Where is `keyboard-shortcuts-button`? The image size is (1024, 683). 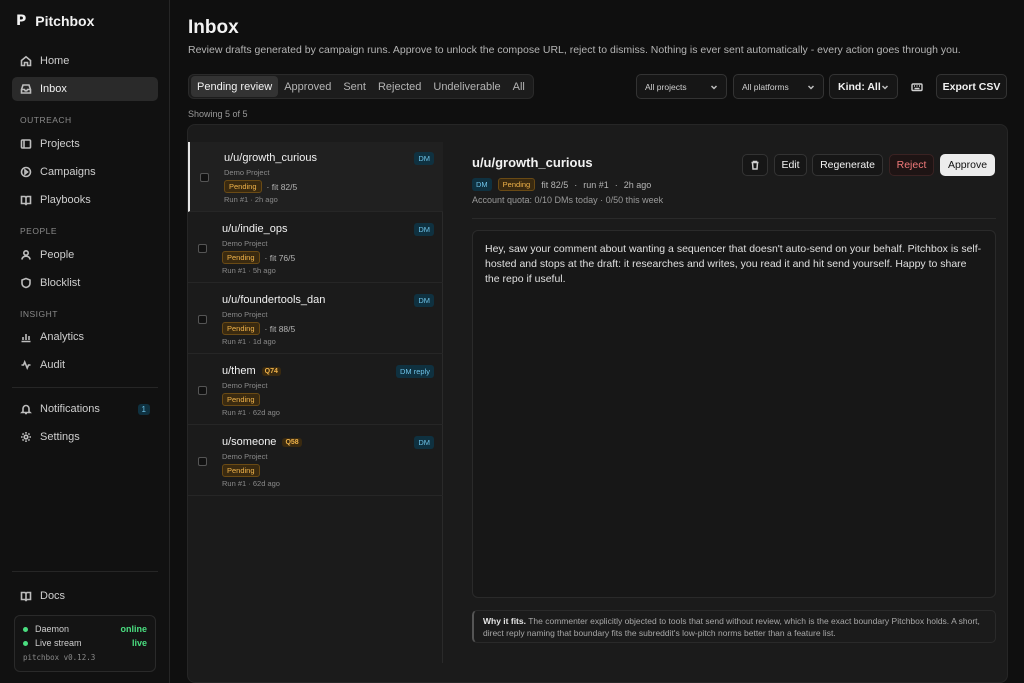 keyboard-shortcuts-button is located at coordinates (917, 87).